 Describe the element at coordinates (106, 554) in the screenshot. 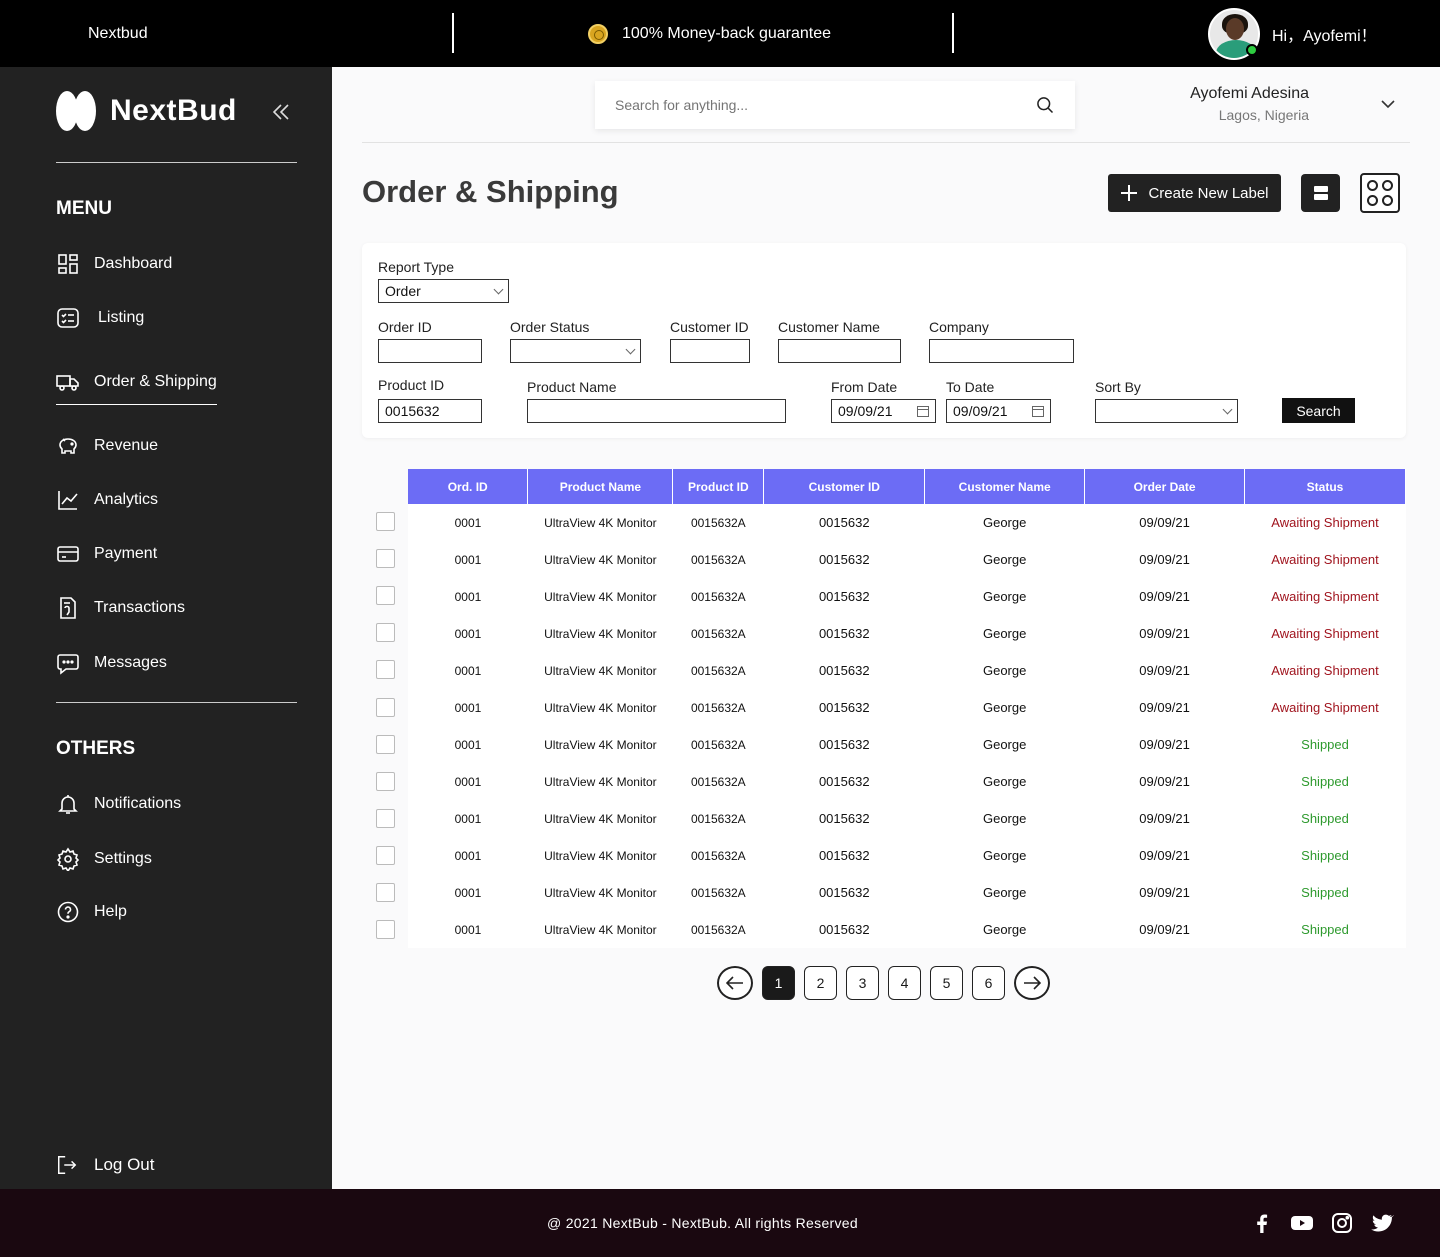

I see `sidebar-item-payment: Payment` at that location.